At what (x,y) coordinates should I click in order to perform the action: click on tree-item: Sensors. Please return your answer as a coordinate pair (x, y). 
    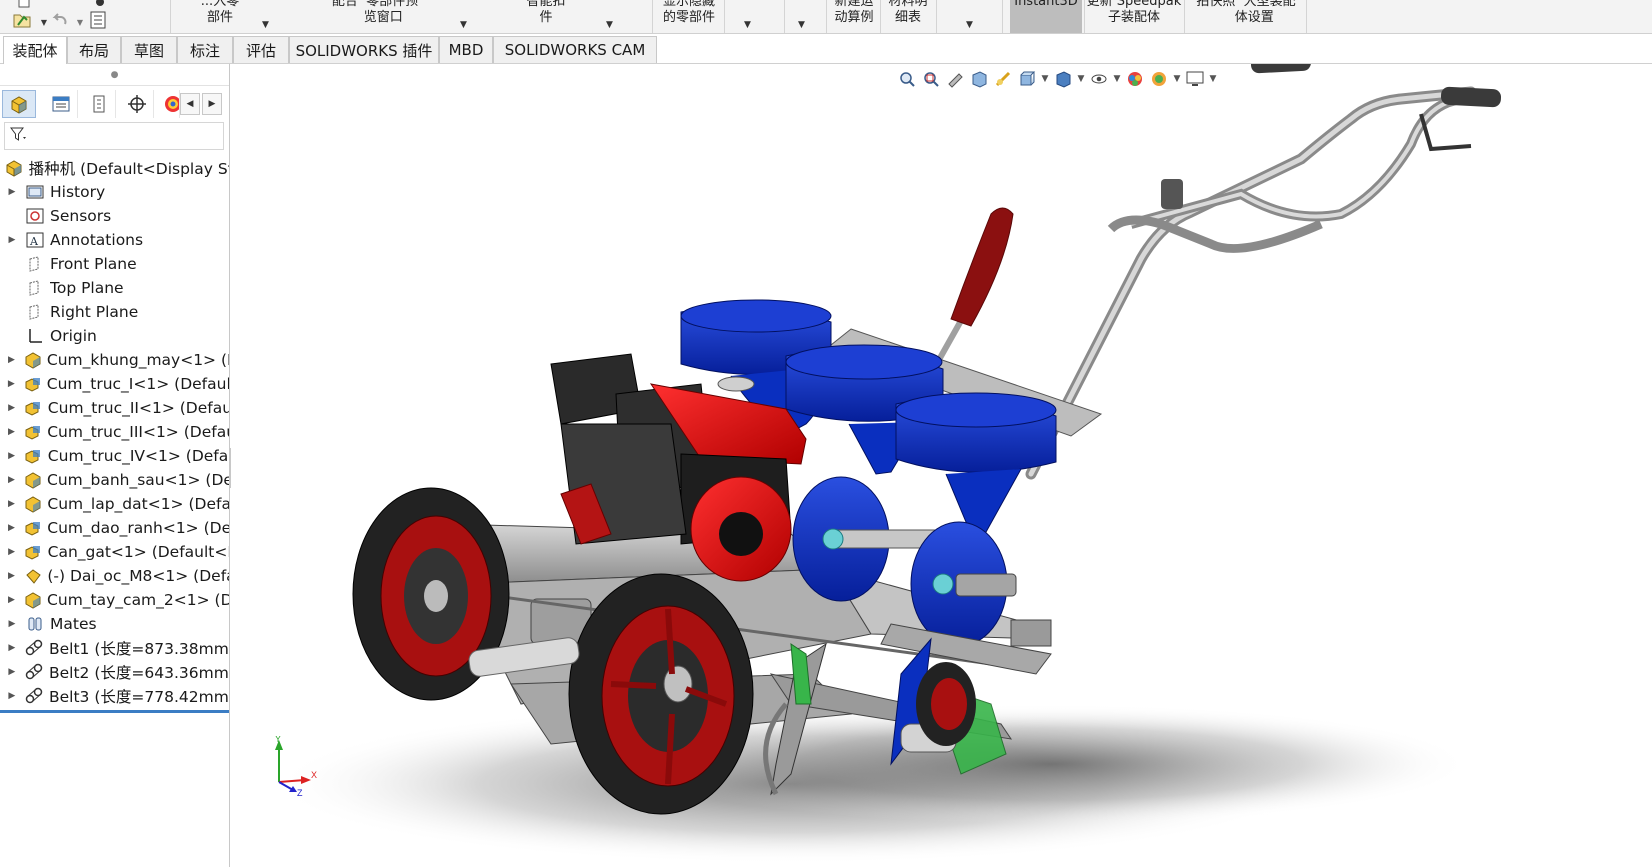
    Looking at the image, I should click on (114, 216).